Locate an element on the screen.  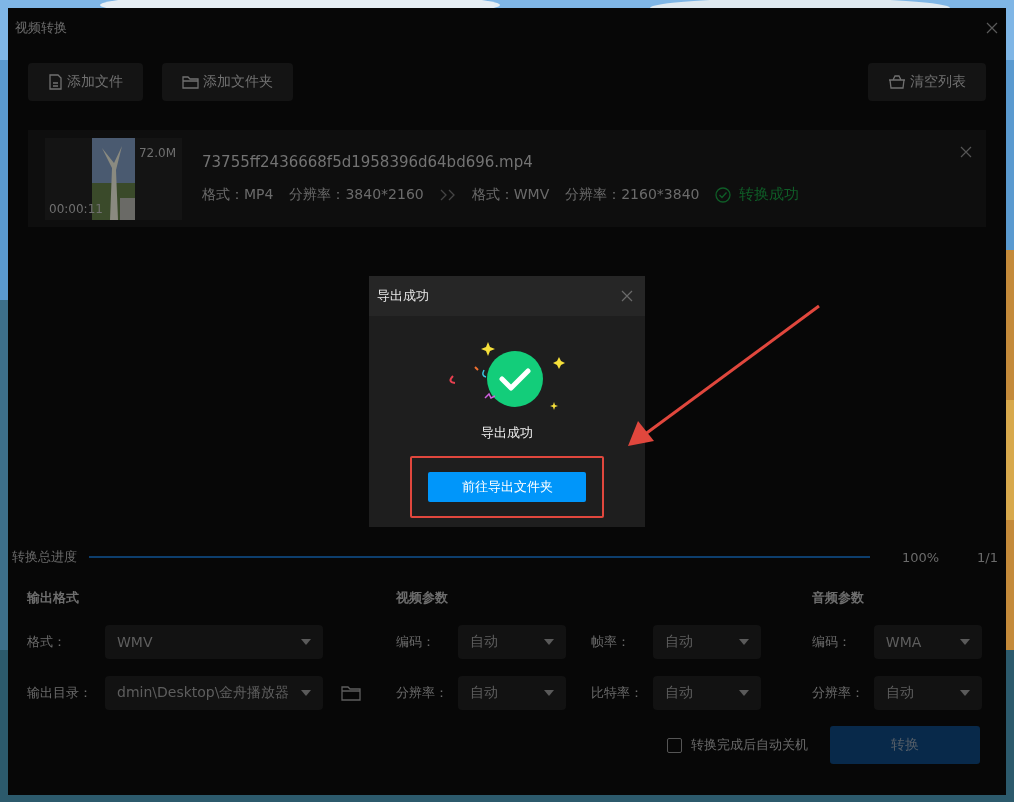
dialog-title: 导出成功 is located at coordinates (403, 296).